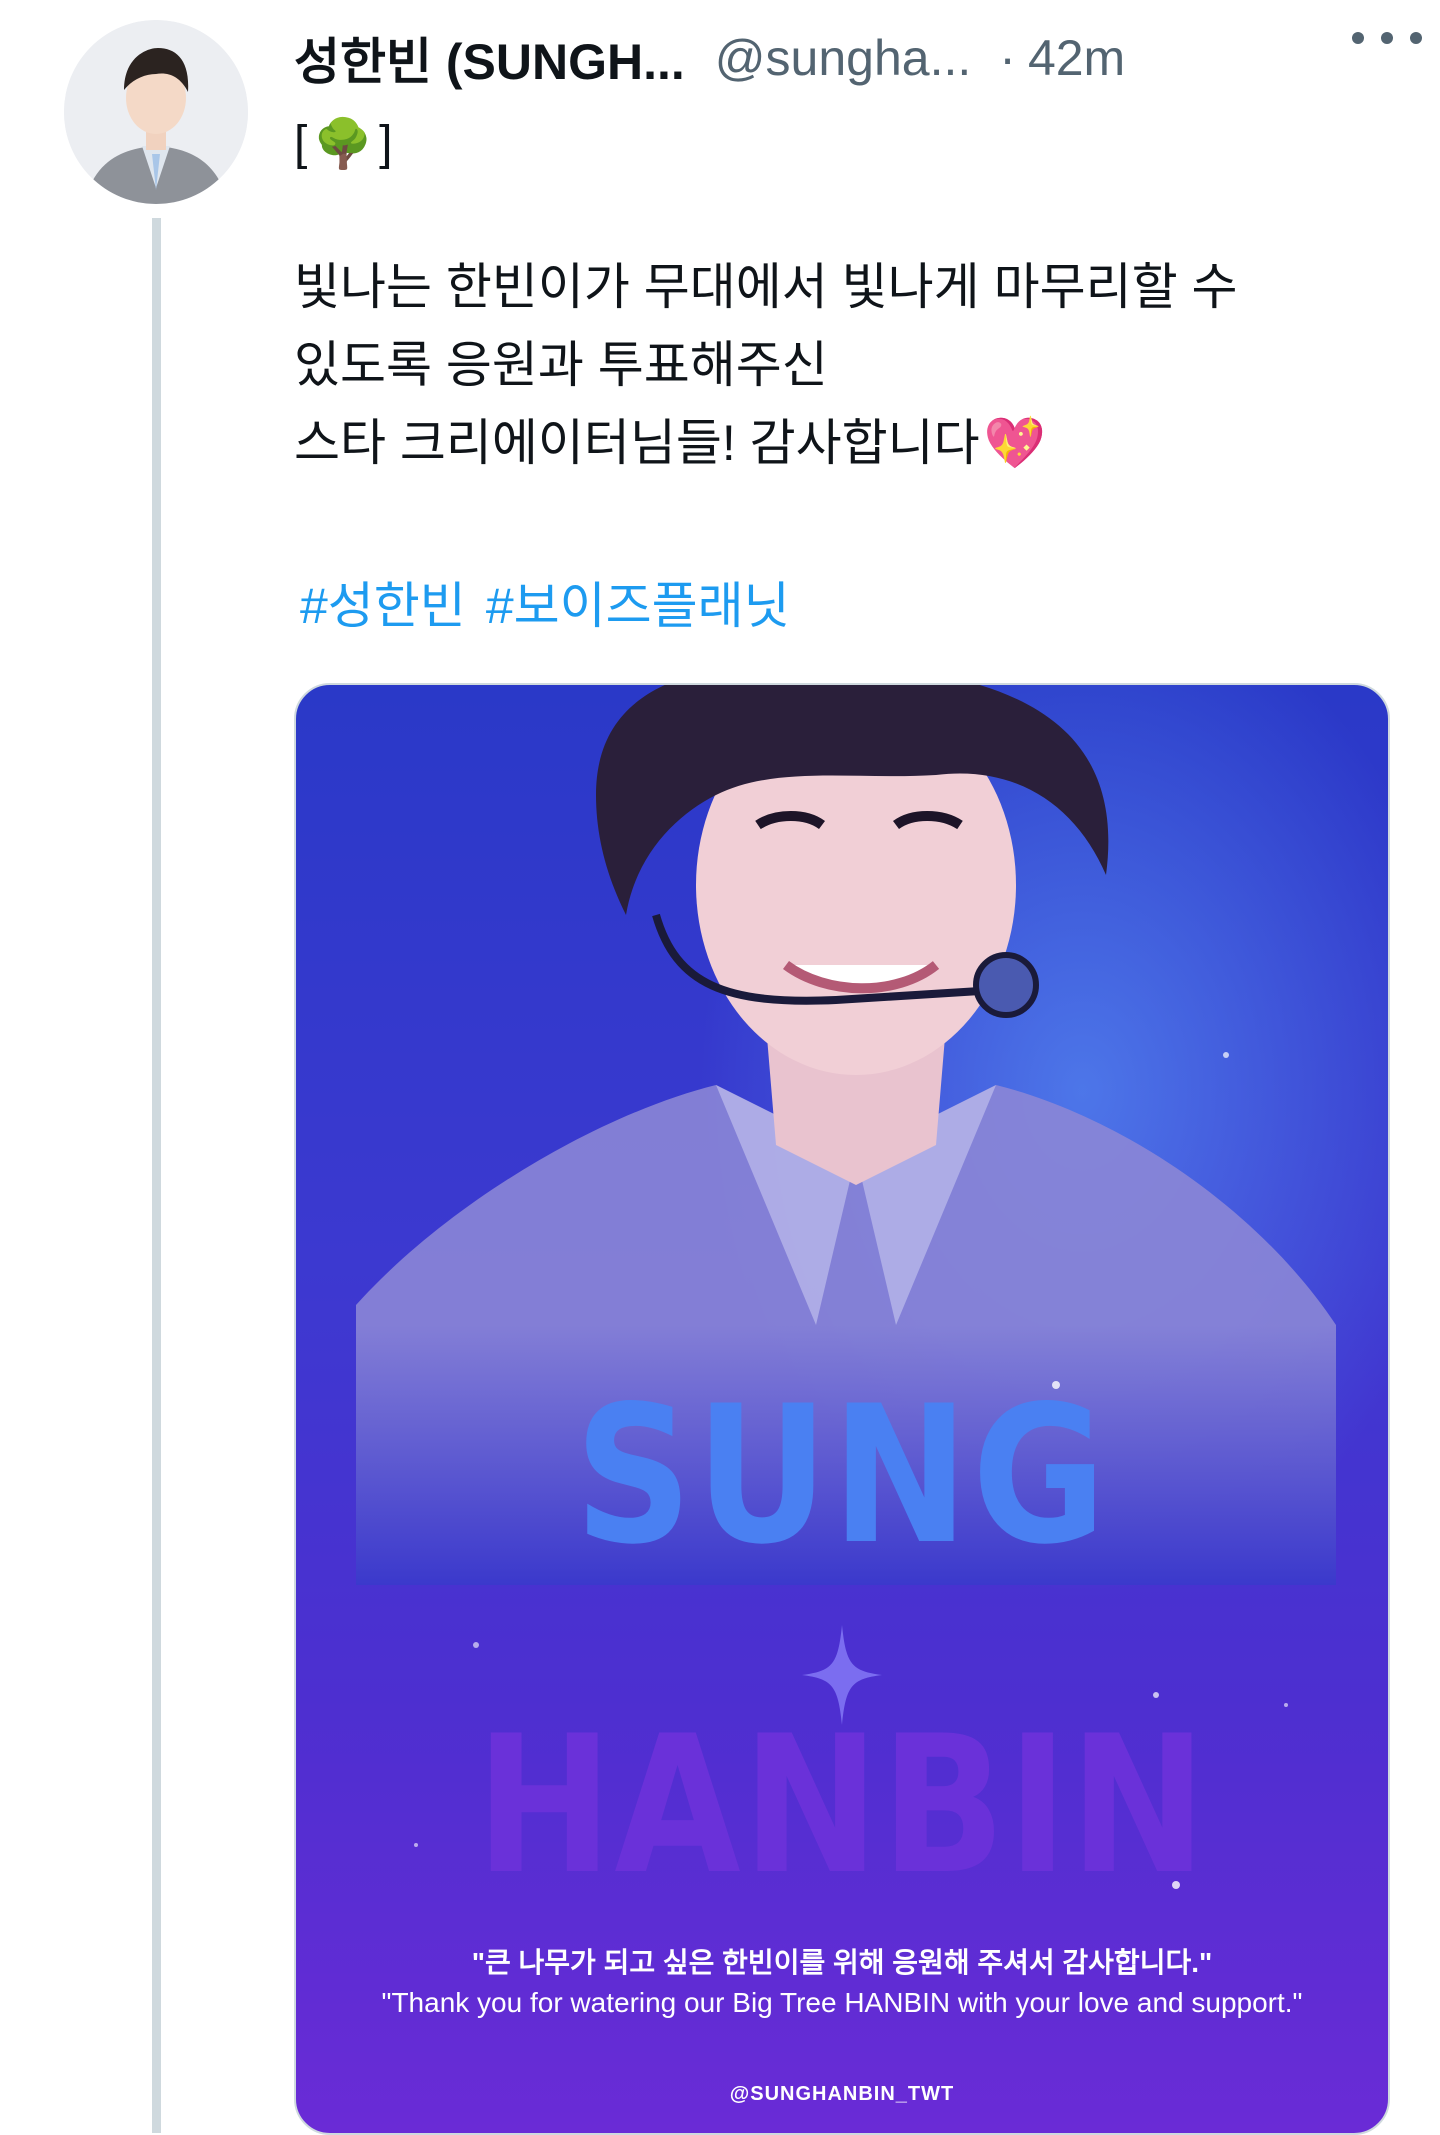 This screenshot has height=2135, width=1440. I want to click on tree-emoji: 🌳, so click(343, 144).